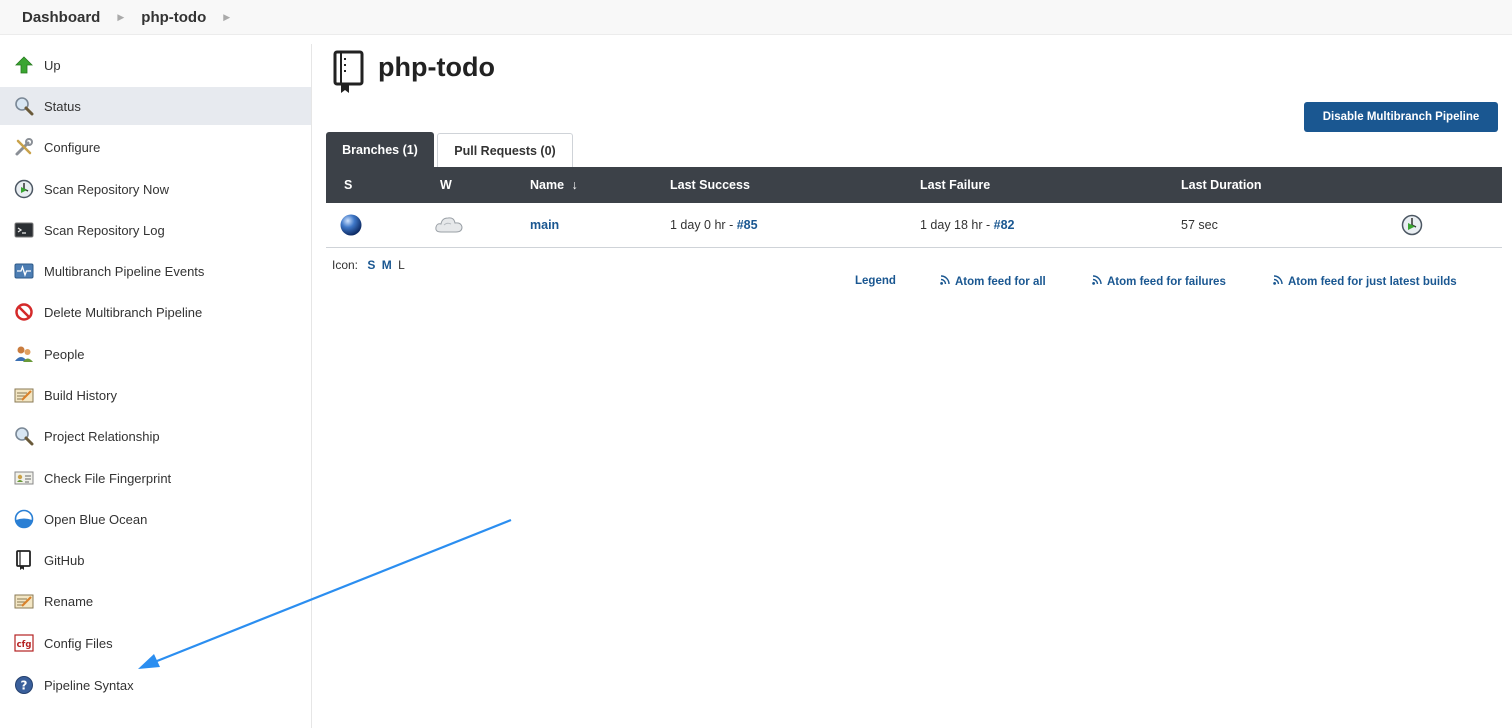  Describe the element at coordinates (155, 643) in the screenshot. I see `sidebar-item-config-files: cfg Config Files` at that location.